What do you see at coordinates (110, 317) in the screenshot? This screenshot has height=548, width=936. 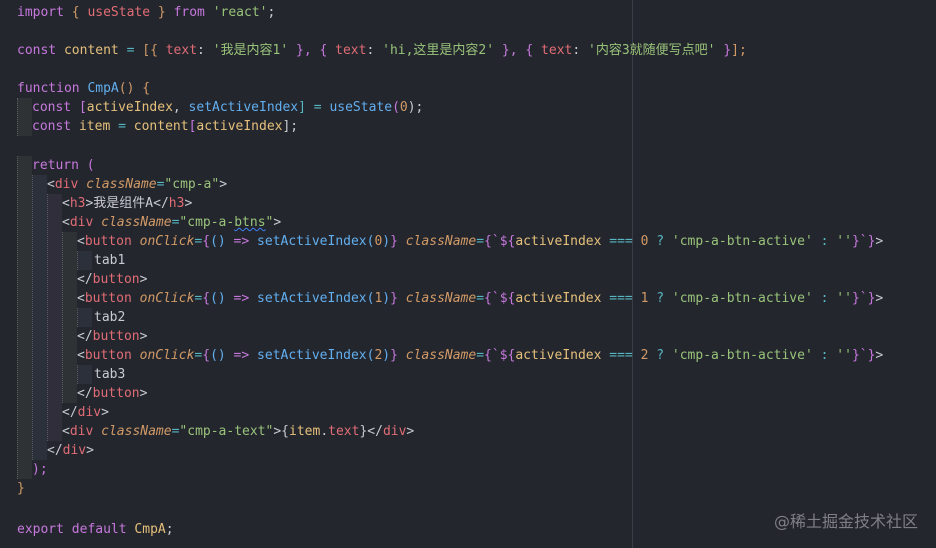 I see `code-line-17: tab2` at bounding box center [110, 317].